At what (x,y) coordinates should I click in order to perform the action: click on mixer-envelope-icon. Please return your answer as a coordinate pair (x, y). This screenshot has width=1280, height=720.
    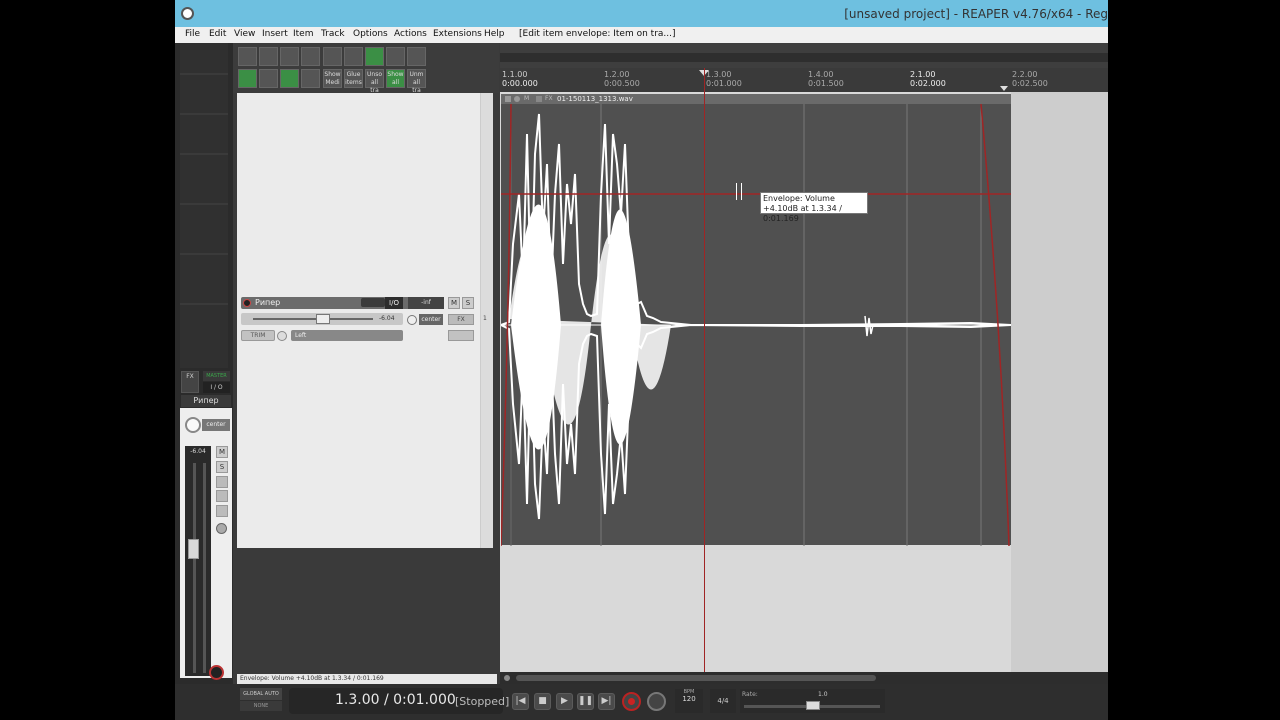
    Looking at the image, I should click on (222, 511).